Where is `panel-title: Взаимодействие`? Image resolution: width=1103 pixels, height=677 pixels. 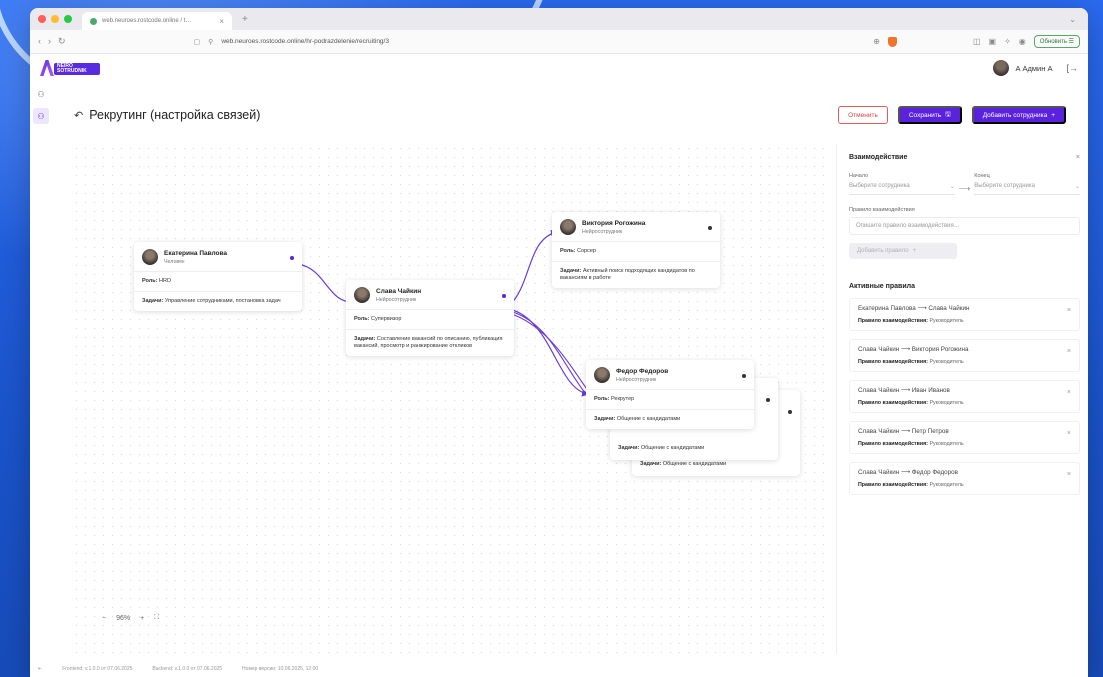 panel-title: Взаимодействие is located at coordinates (878, 157).